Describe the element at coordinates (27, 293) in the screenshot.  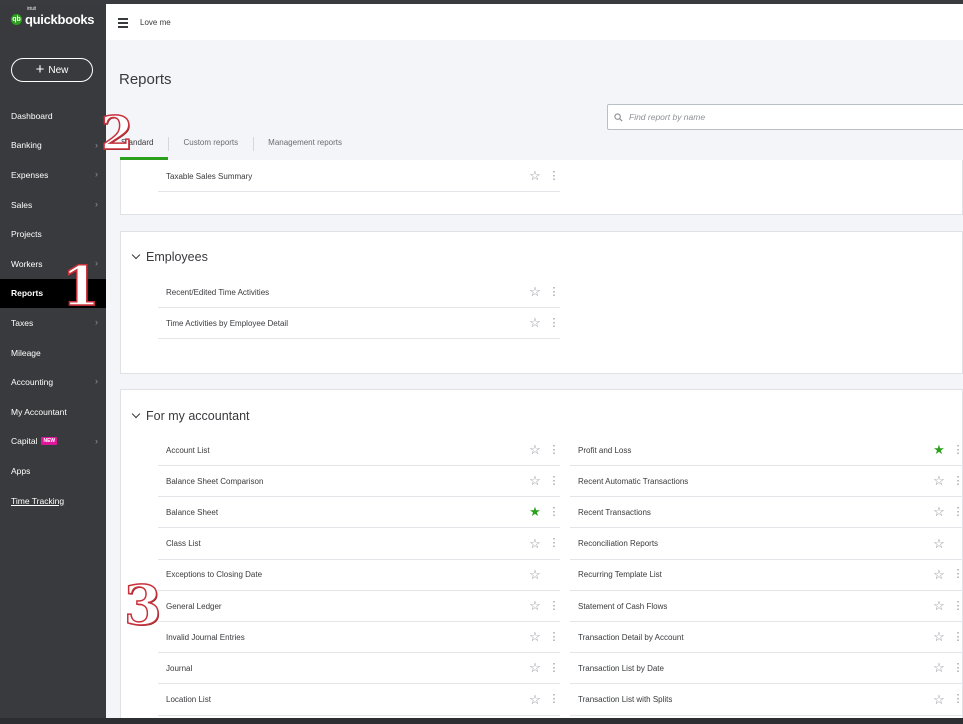
I see `sidebar-item-label: Reports` at that location.